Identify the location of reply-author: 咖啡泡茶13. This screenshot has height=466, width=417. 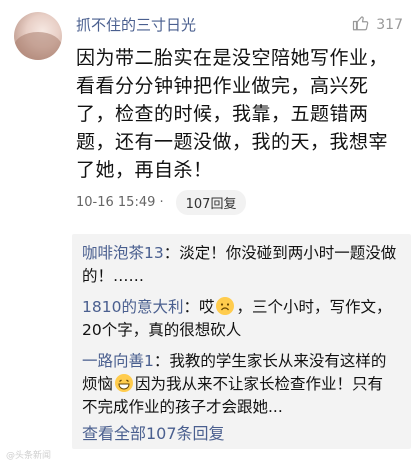
(123, 253).